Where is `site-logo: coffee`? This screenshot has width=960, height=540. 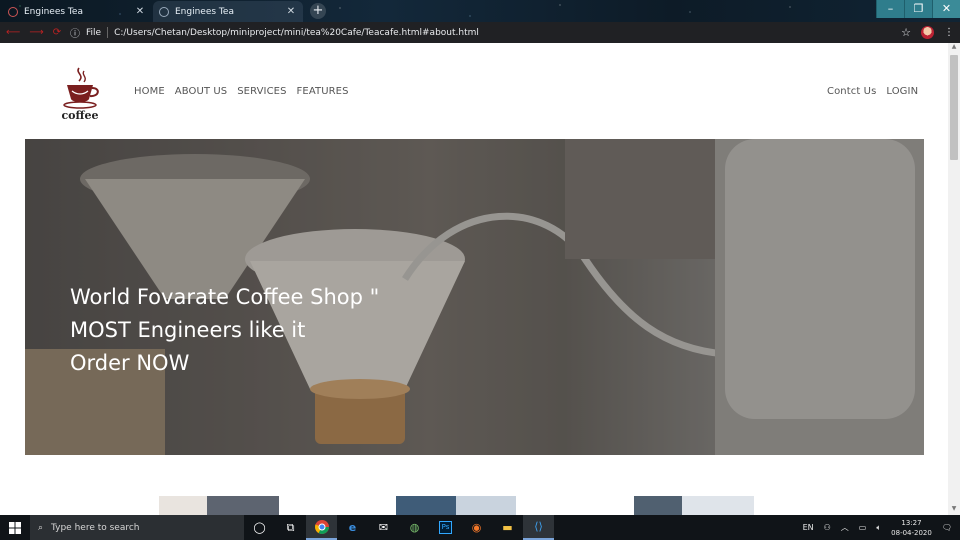
site-logo: coffee is located at coordinates (80, 95).